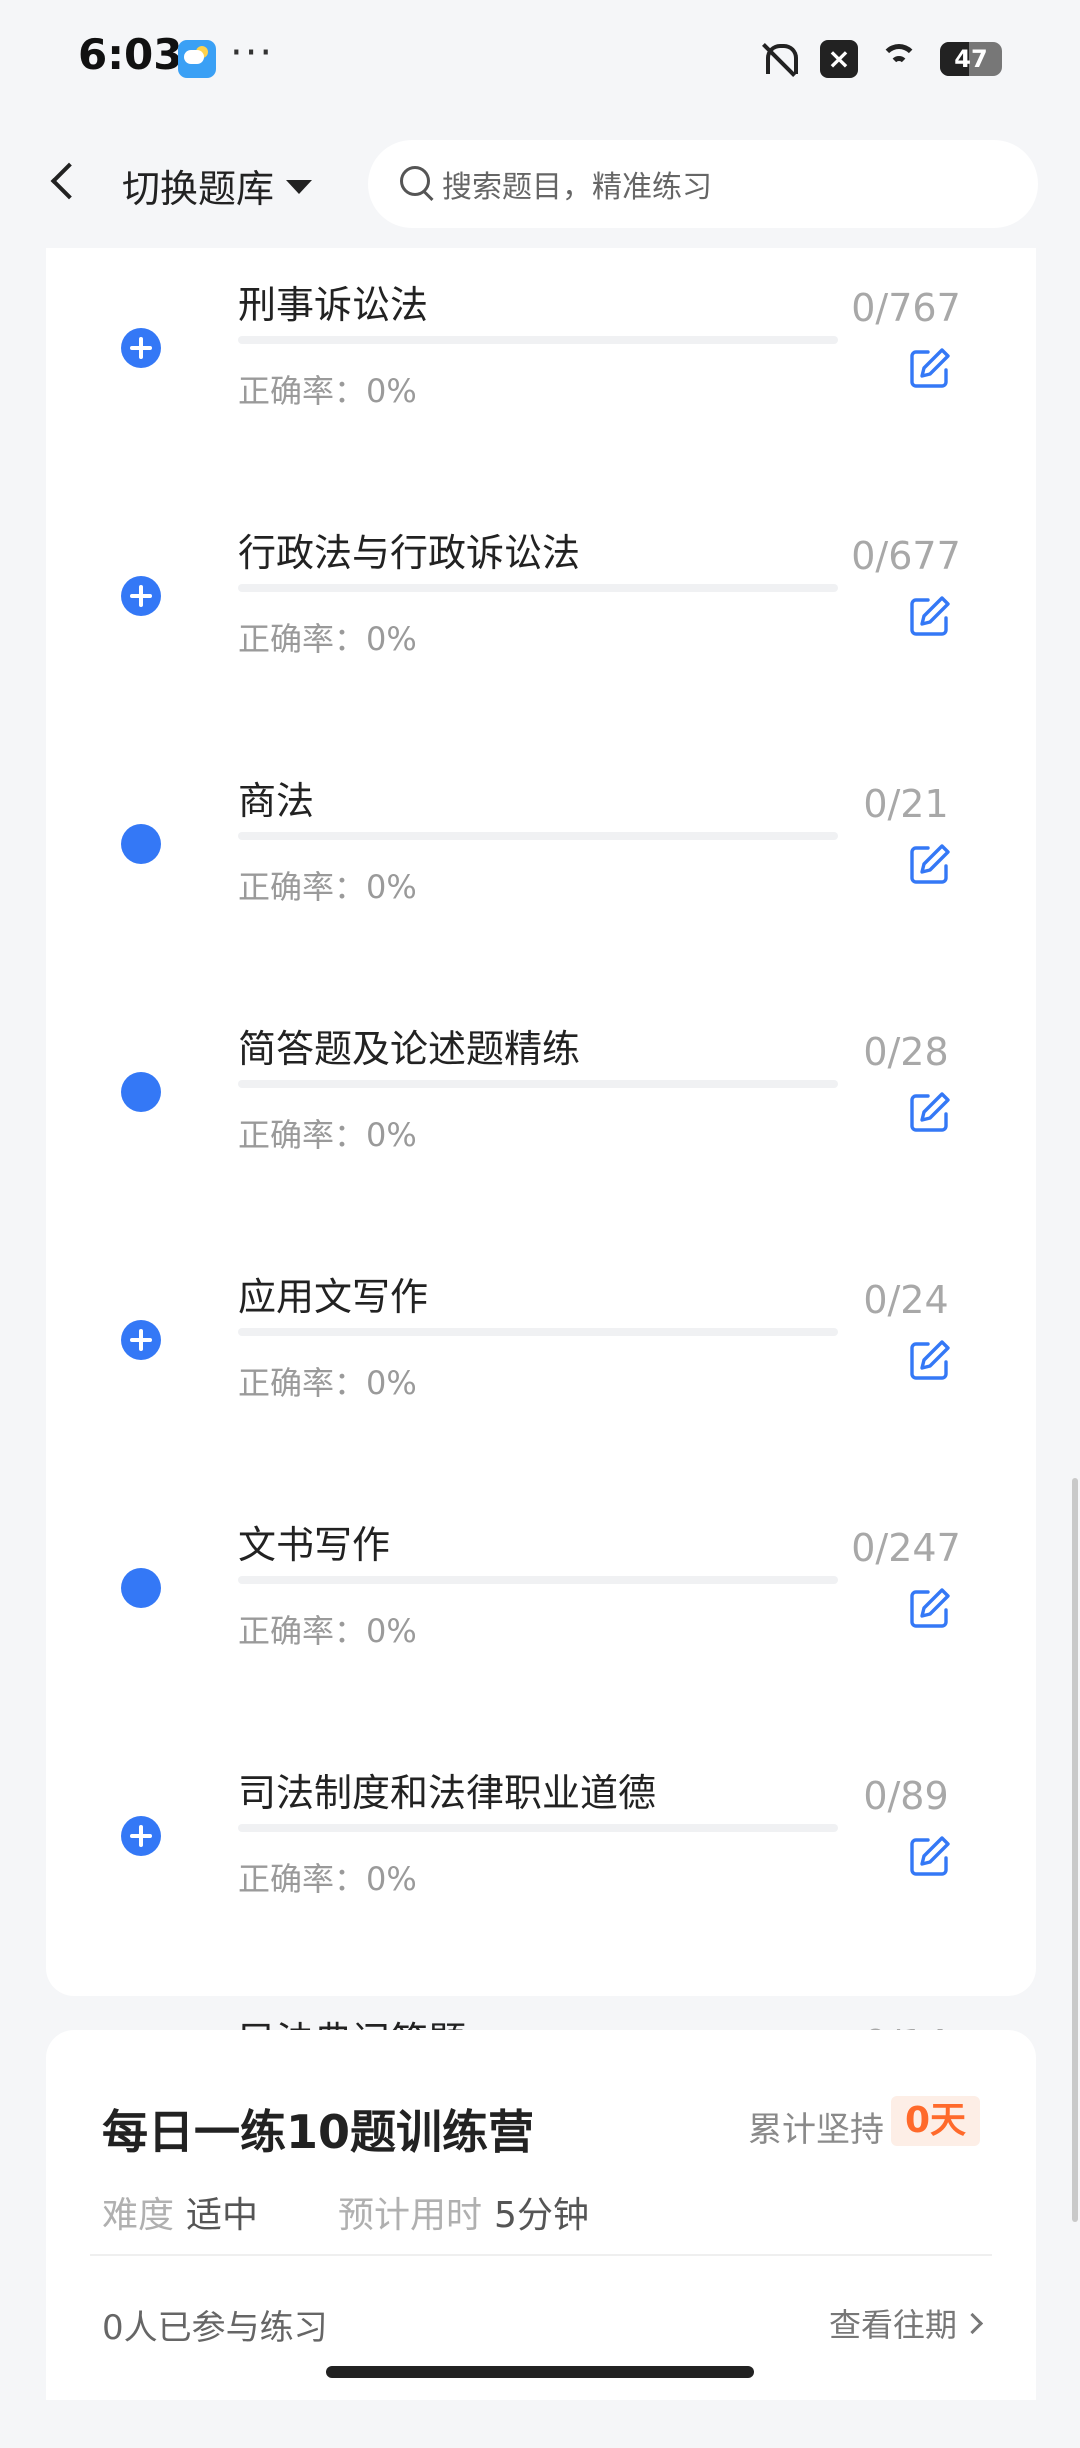 The image size is (1080, 2448). What do you see at coordinates (906, 1796) in the screenshot?
I see `question-count: 0/89` at bounding box center [906, 1796].